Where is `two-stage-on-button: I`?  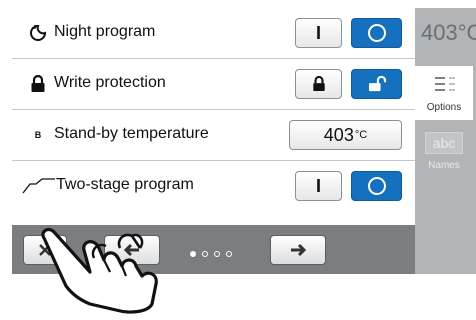 two-stage-on-button: I is located at coordinates (318, 186).